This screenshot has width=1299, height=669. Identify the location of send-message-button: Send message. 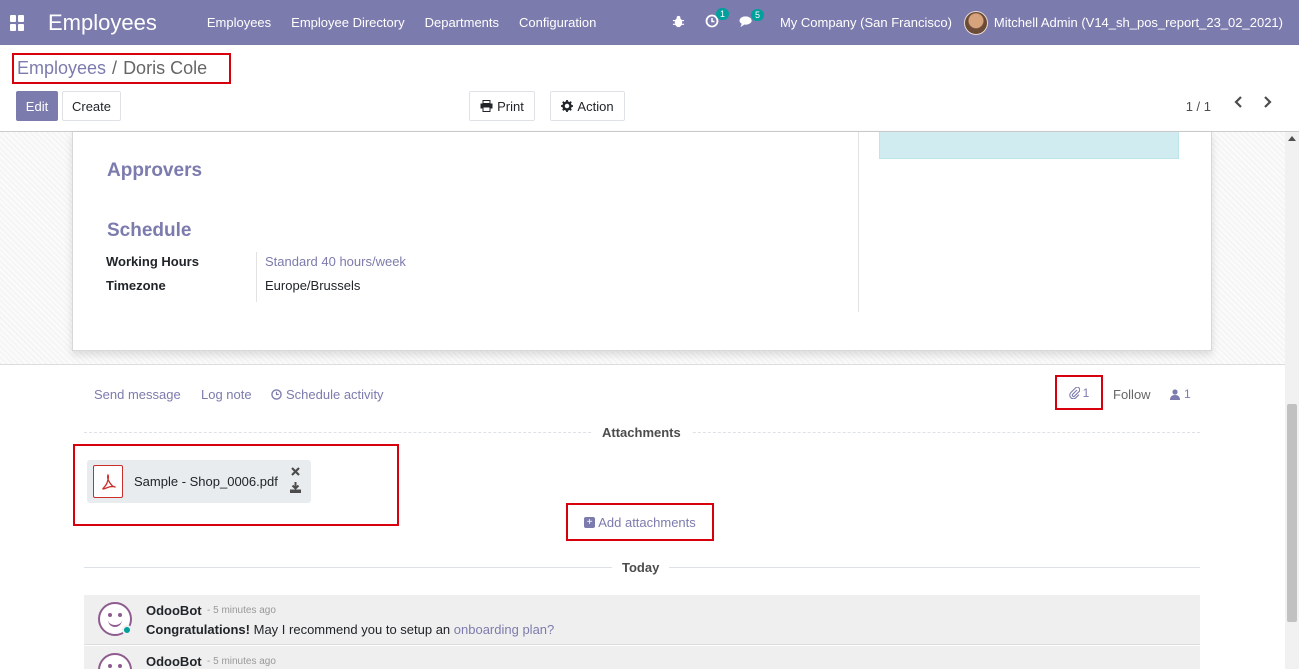
(137, 394).